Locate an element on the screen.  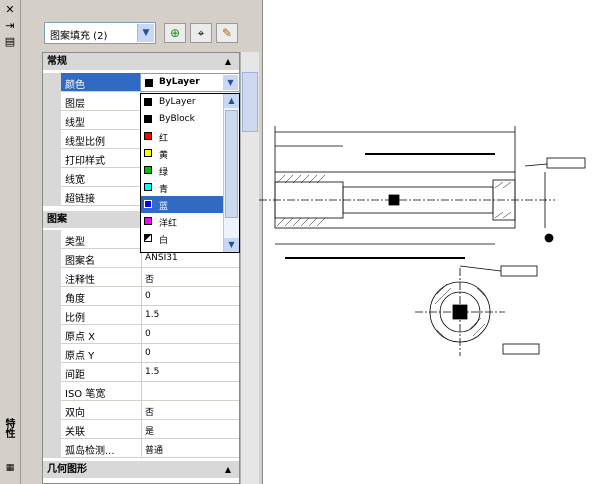
property-row-island-detection: 孤岛检测... 普通 is located at coordinates (141, 448).